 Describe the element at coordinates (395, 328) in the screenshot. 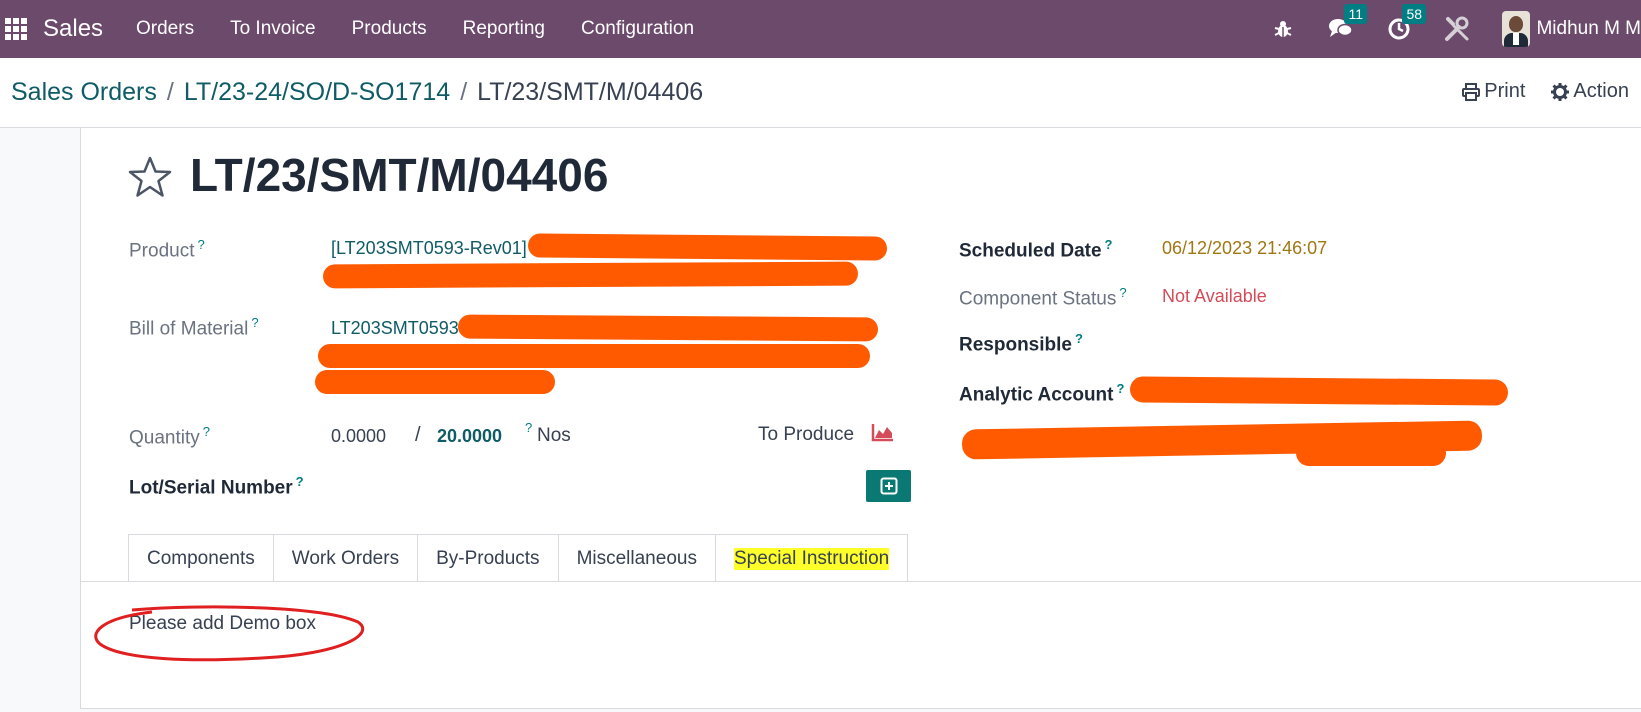

I see `bom-value: LT203SMT0593` at that location.